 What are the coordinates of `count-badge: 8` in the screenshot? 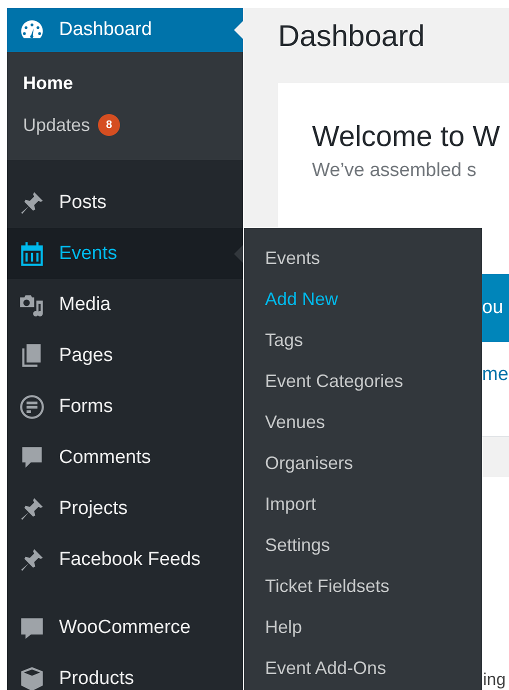 It's located at (109, 125).